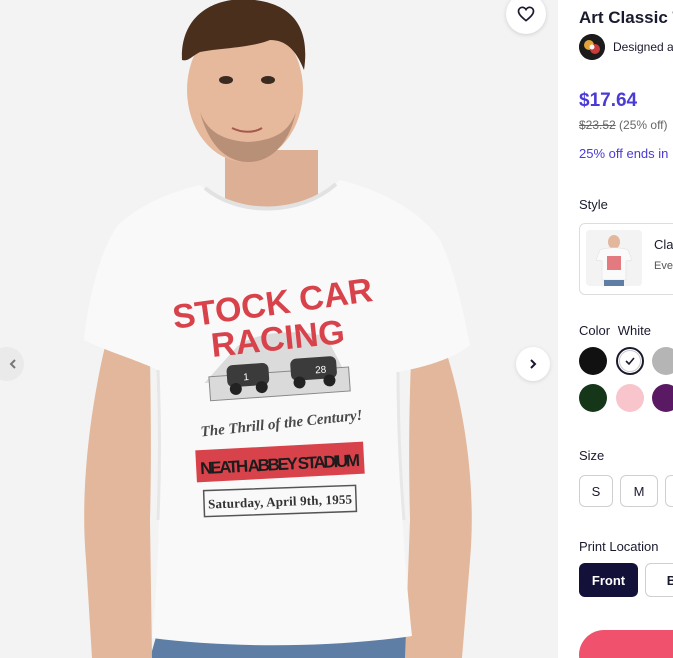 This screenshot has height=658, width=673. What do you see at coordinates (595, 330) in the screenshot?
I see `color-label-text: Color` at bounding box center [595, 330].